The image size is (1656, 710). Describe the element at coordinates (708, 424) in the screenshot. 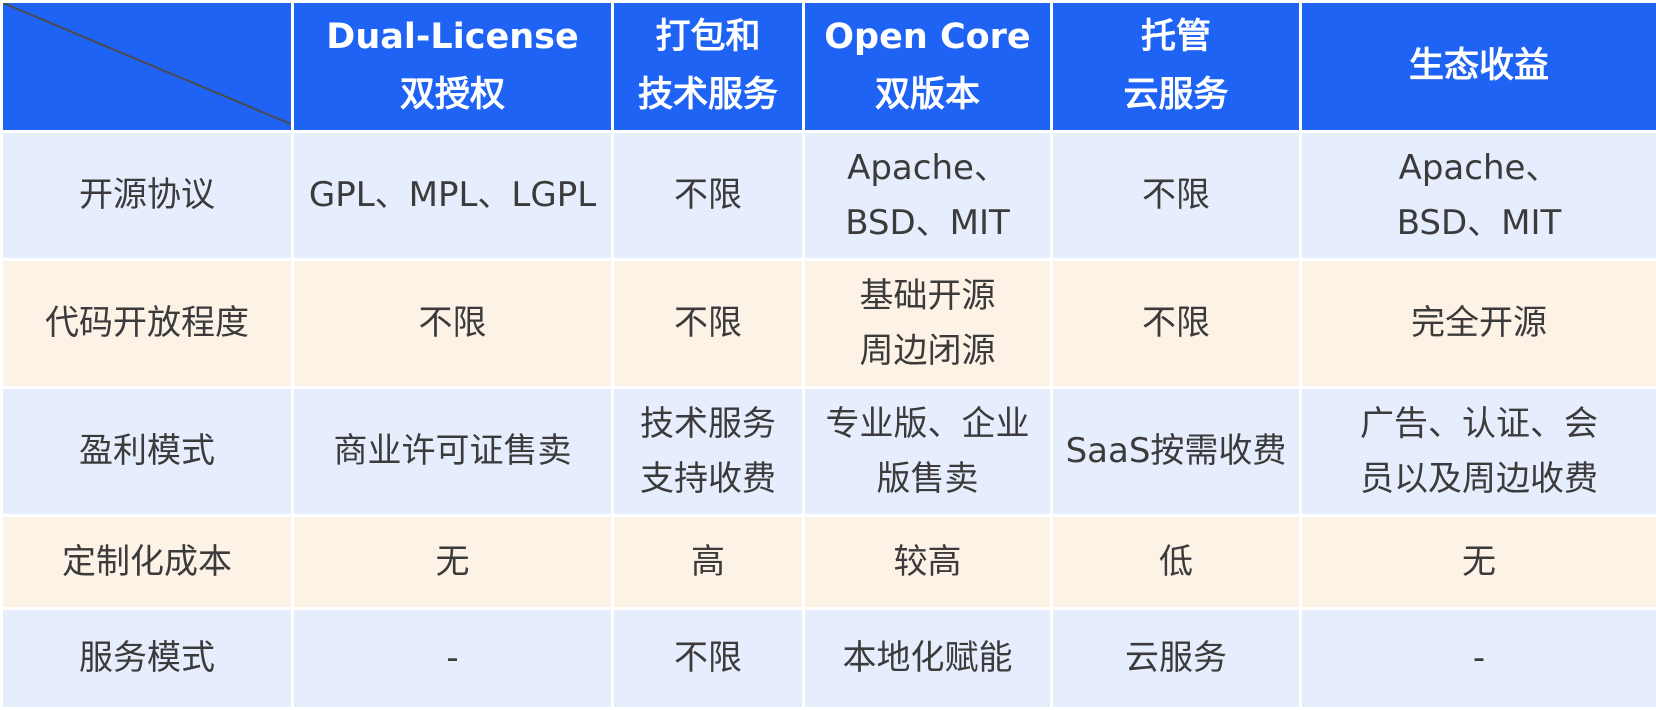

I see `cell-line: 技术服务` at that location.